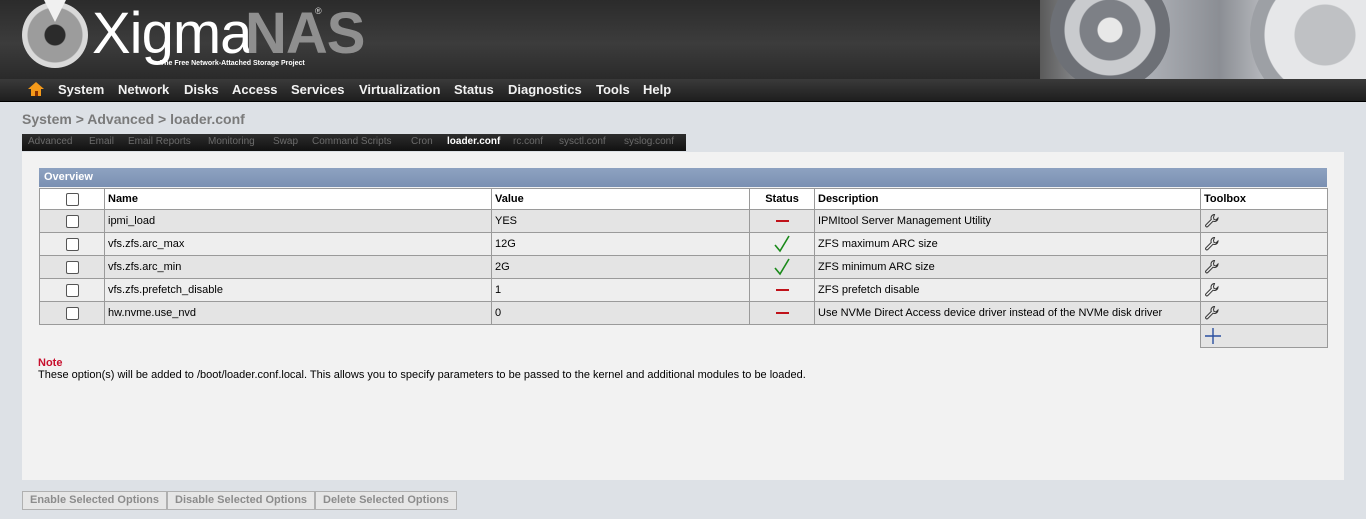 Image resolution: width=1366 pixels, height=519 pixels. Describe the element at coordinates (620, 221) in the screenshot. I see `option-value: YES` at that location.